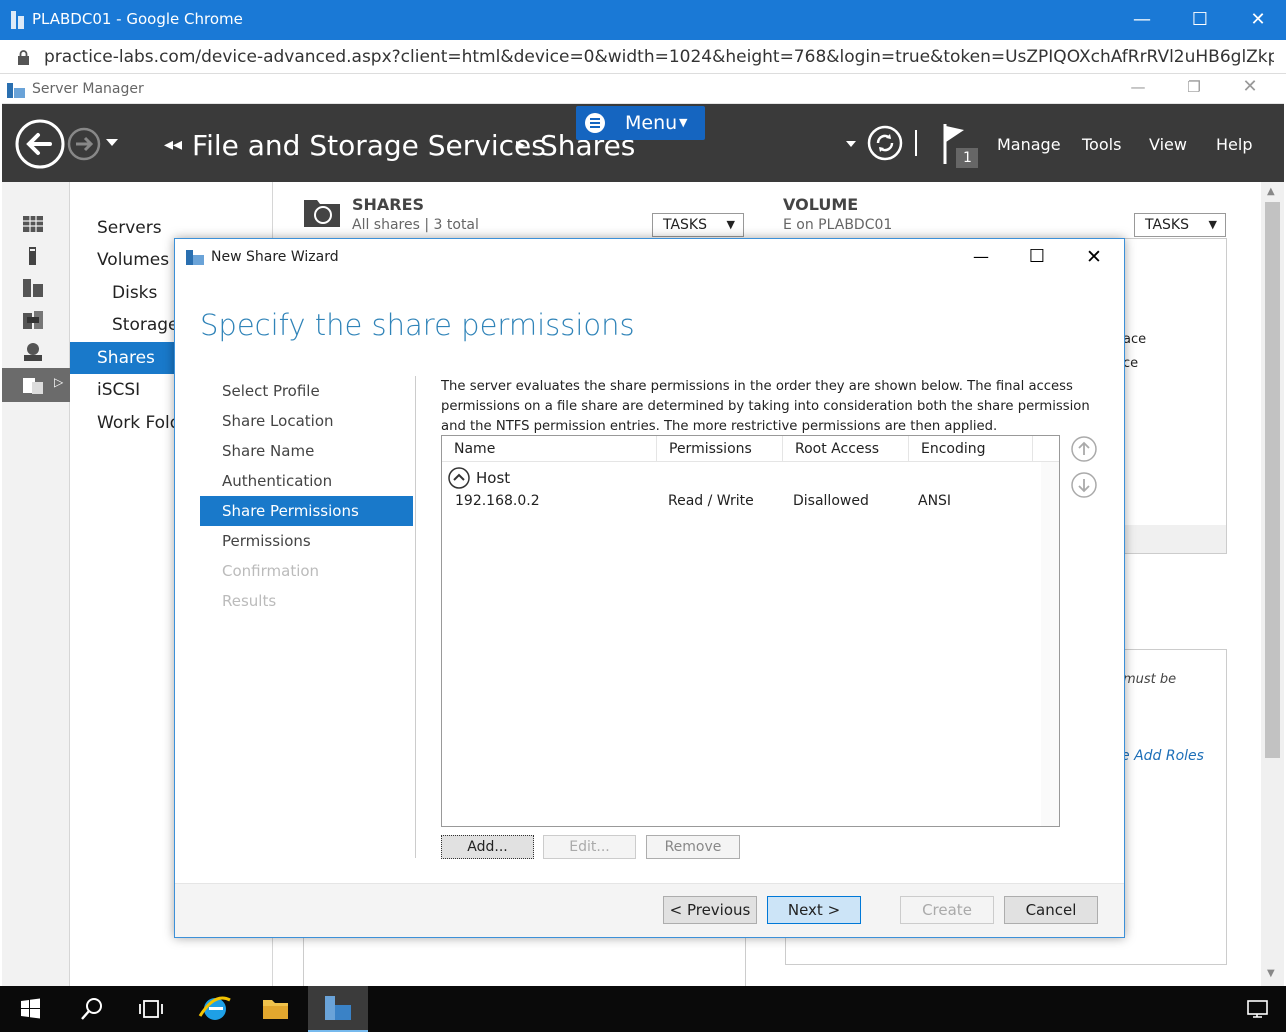  What do you see at coordinates (1167, 225) in the screenshot?
I see `volume-tasks-label: TASKS` at bounding box center [1167, 225].